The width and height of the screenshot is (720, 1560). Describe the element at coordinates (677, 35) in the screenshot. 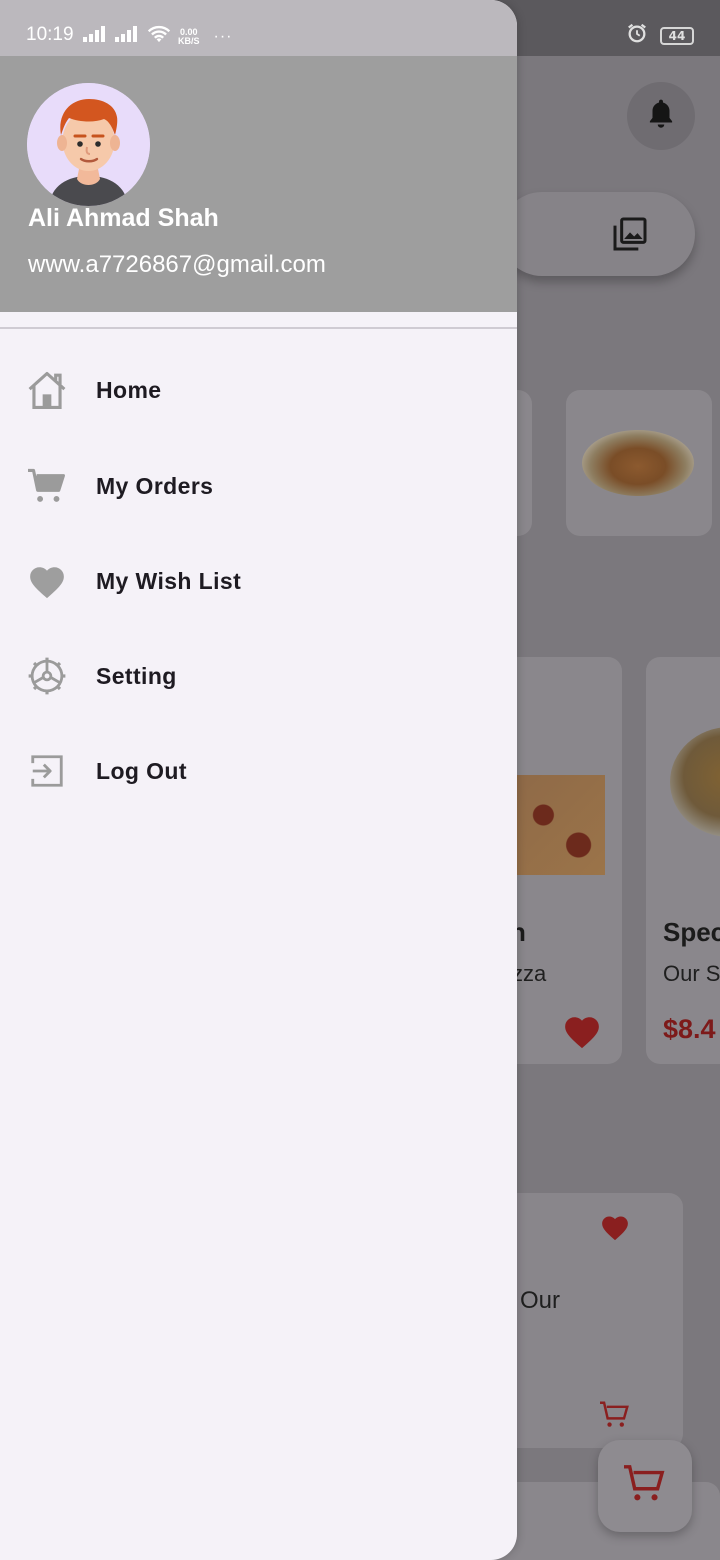

I see `battery-indicator: 44` at that location.